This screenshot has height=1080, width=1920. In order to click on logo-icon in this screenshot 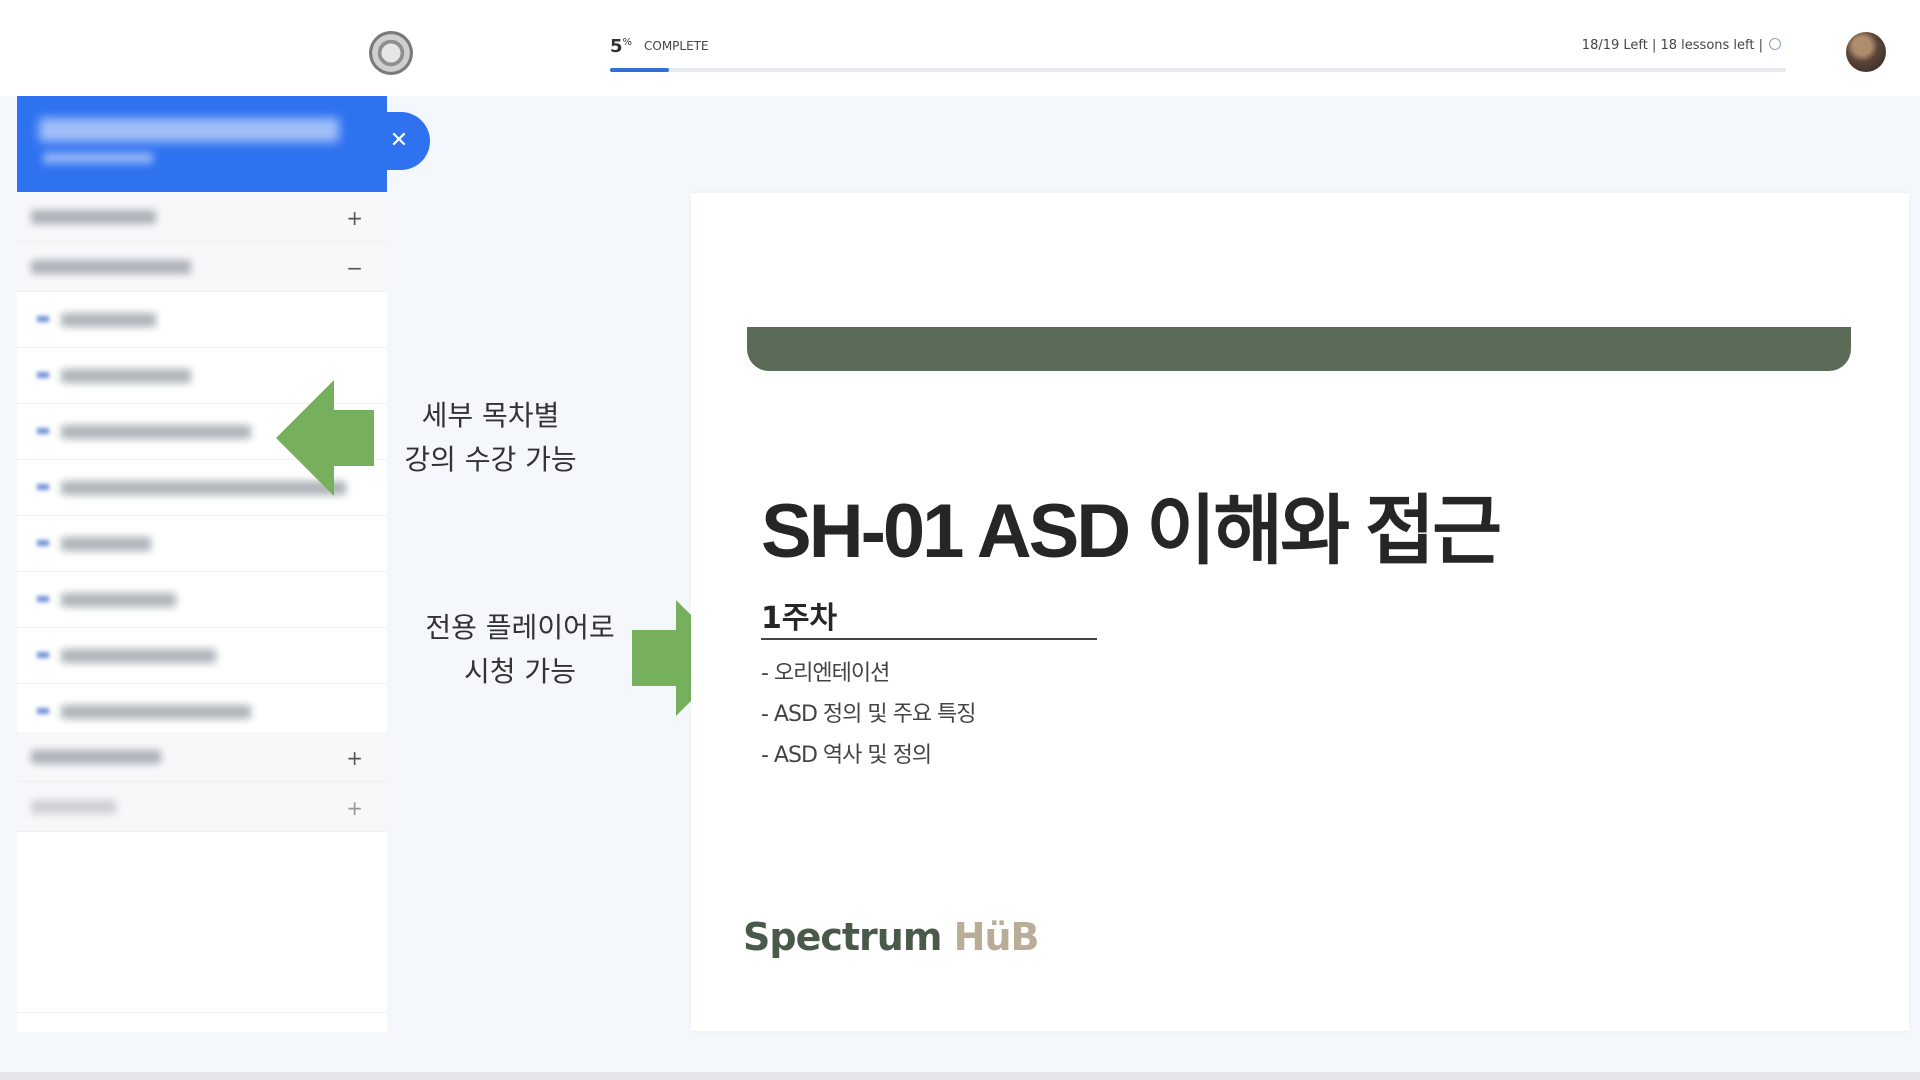, I will do `click(391, 53)`.